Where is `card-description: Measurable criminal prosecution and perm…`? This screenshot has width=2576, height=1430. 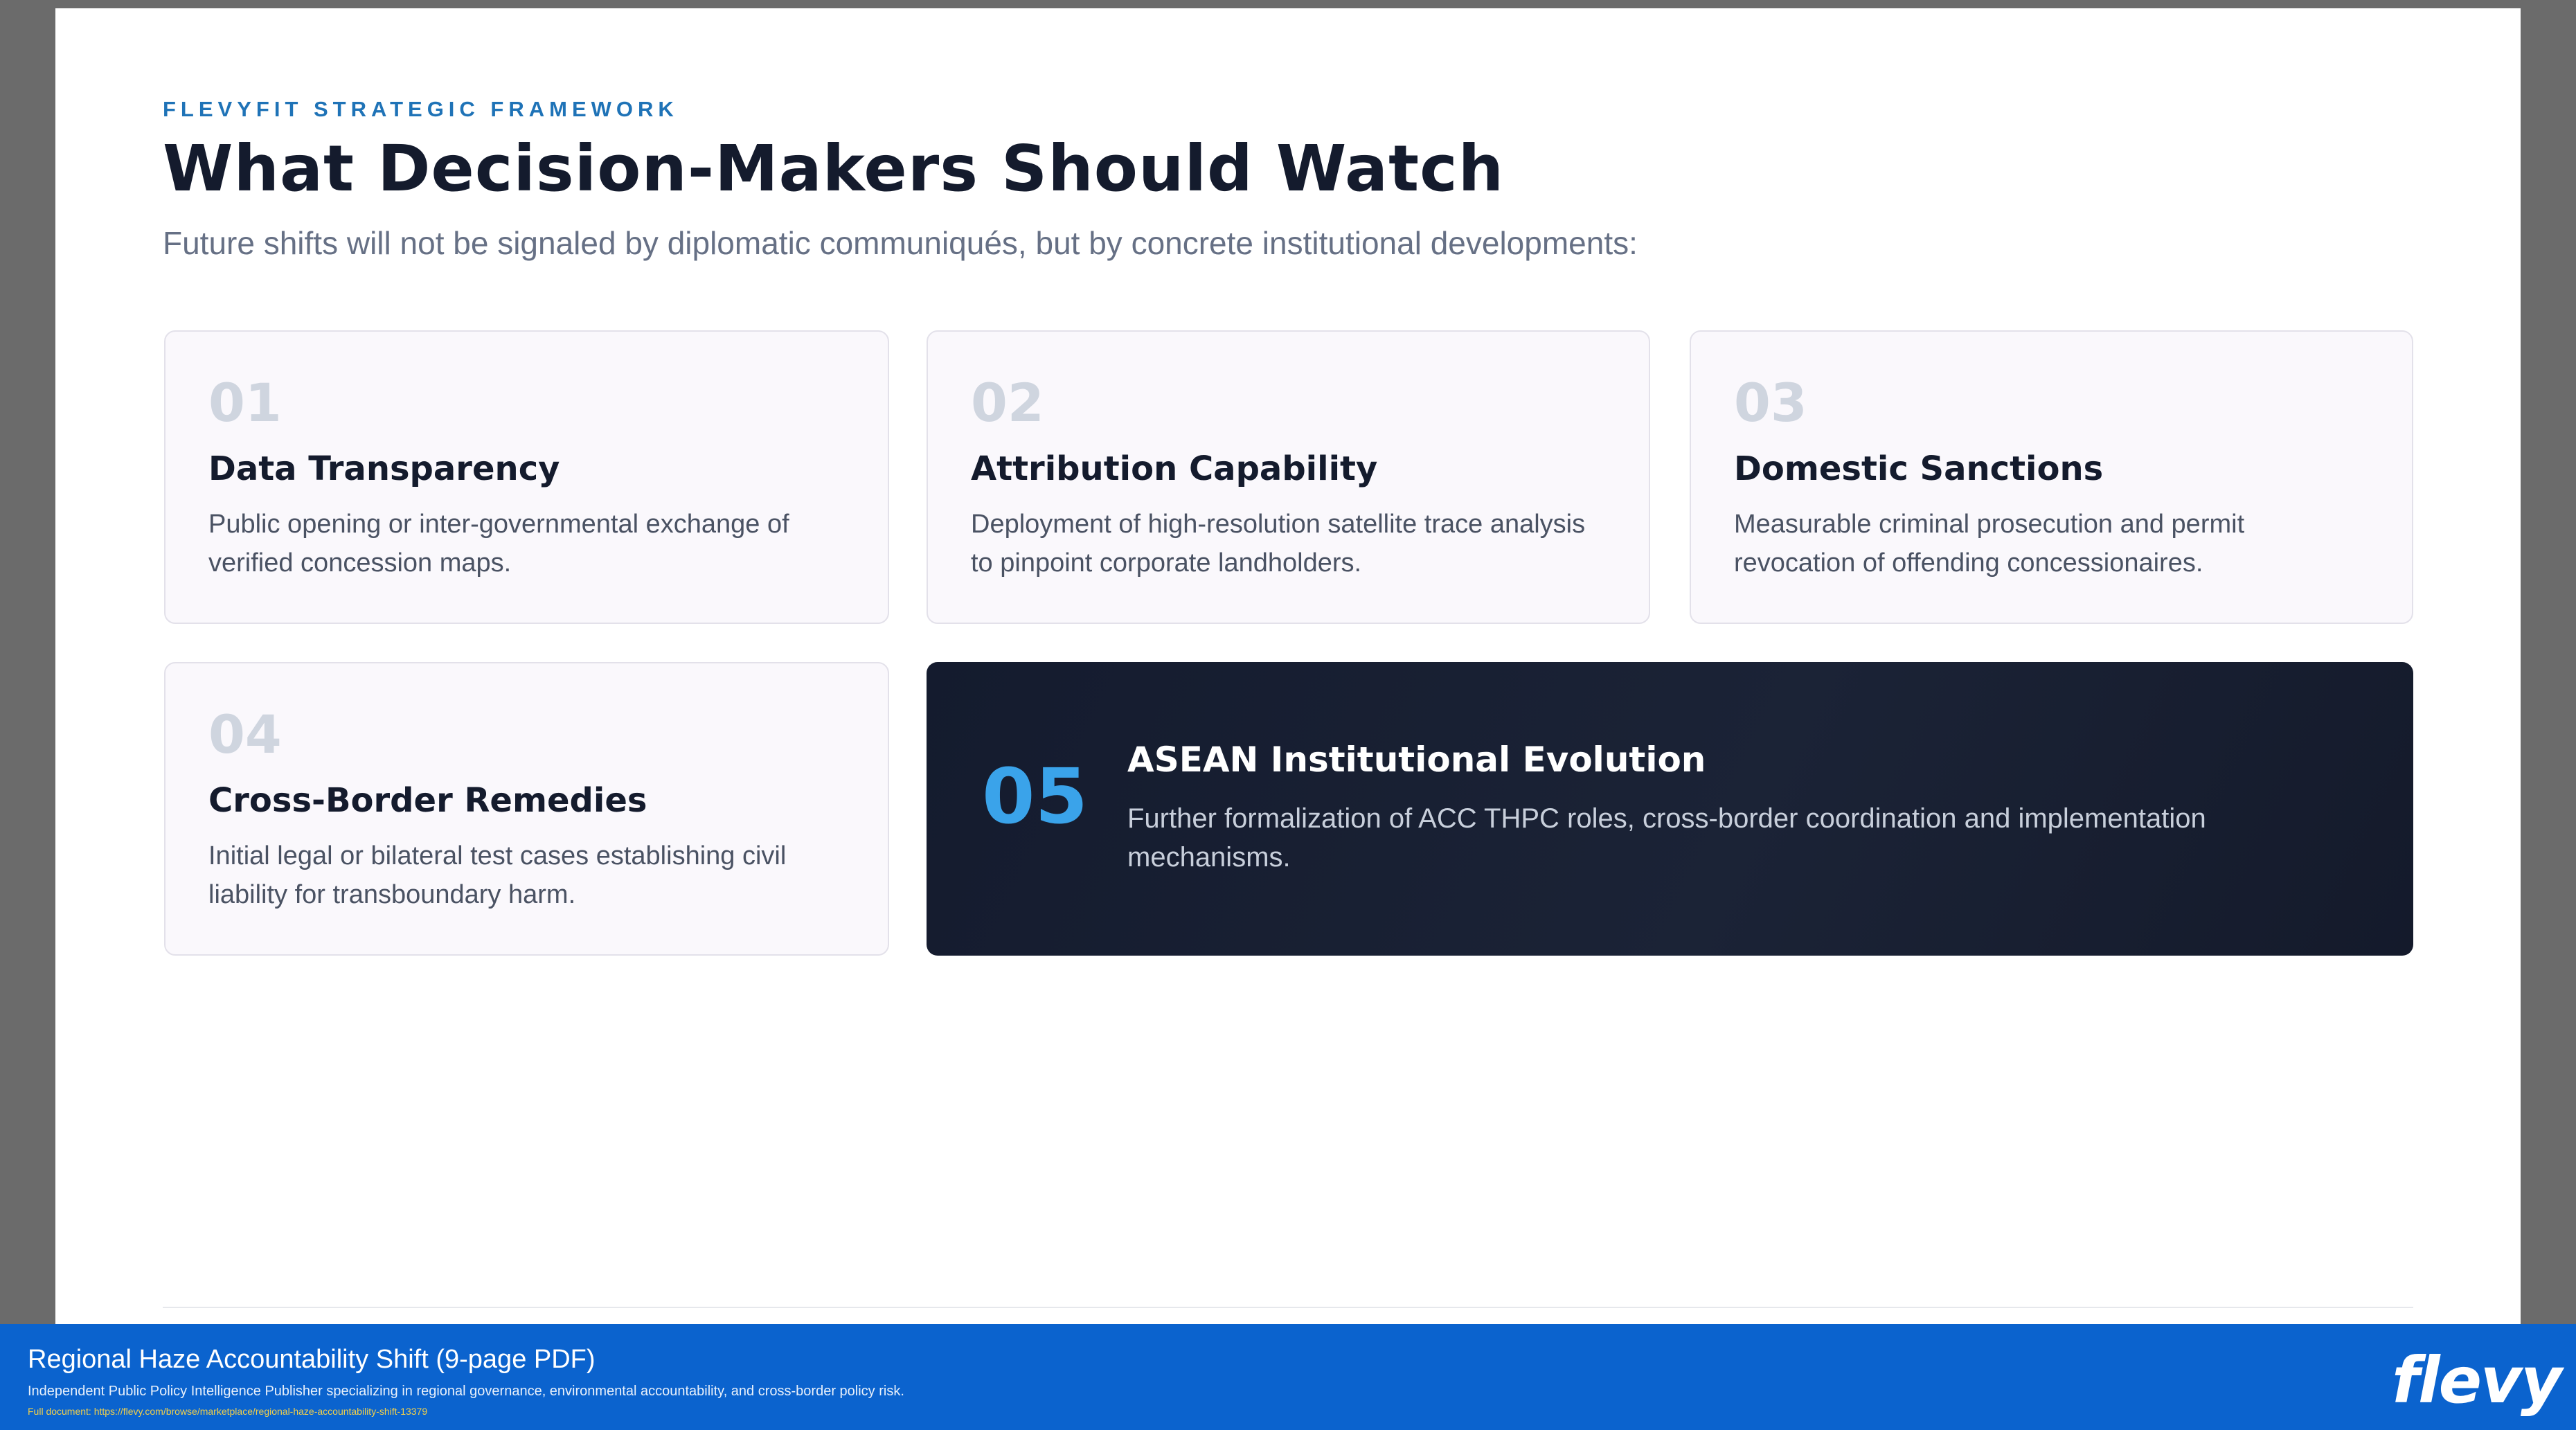
card-description: Measurable criminal prosecution and perm… is located at coordinates (1989, 544).